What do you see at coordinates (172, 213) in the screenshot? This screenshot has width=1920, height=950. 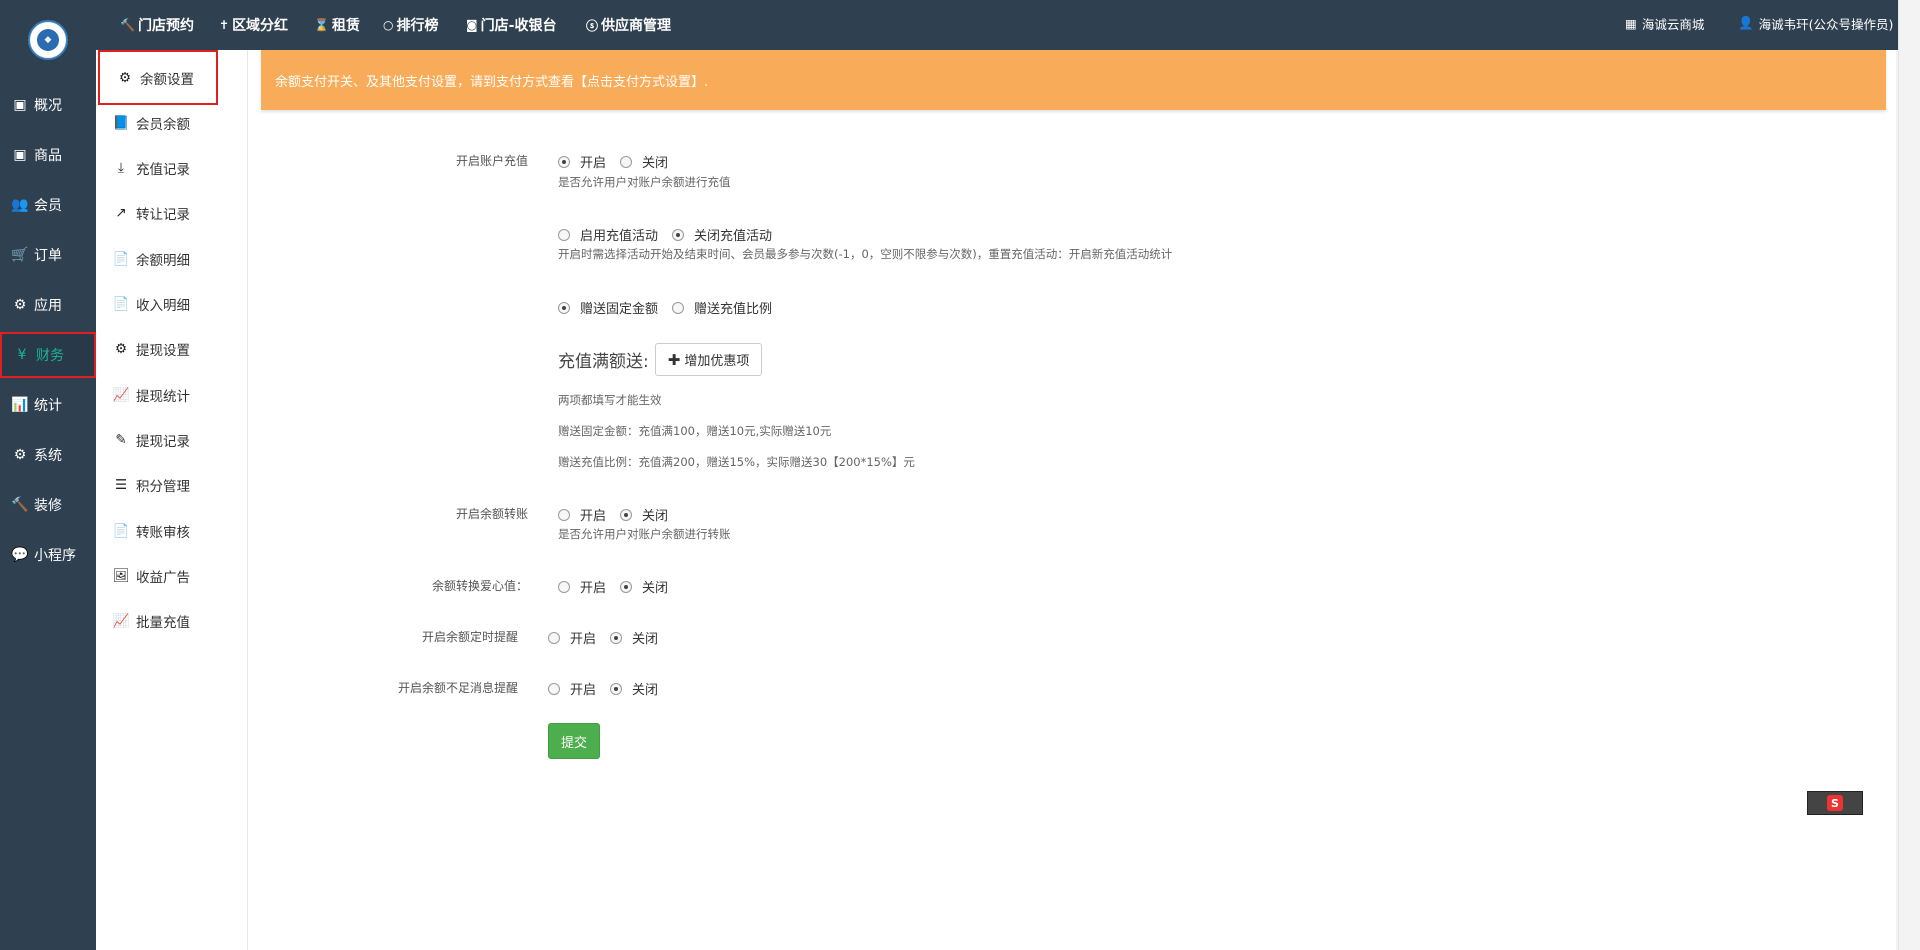 I see `subnav-item-3: ↗ 转让记录` at bounding box center [172, 213].